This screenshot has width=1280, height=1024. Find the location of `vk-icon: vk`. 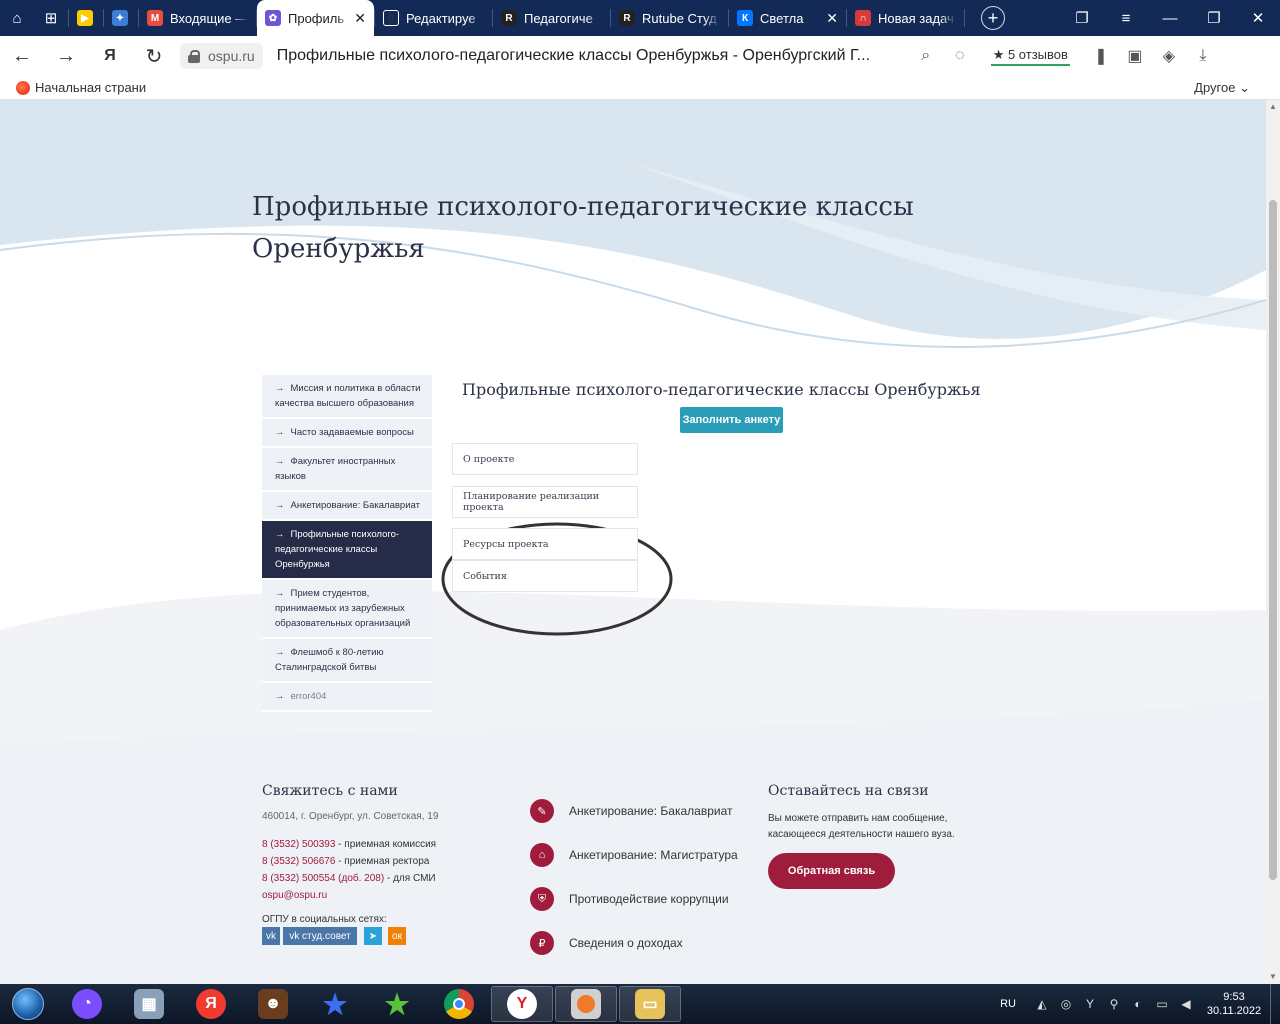

vk-icon: vk is located at coordinates (271, 936).